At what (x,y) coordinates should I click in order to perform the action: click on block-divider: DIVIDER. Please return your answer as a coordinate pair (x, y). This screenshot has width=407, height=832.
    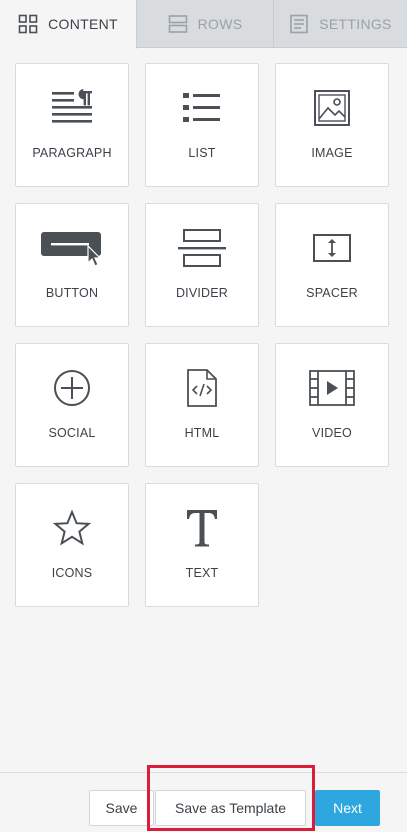
    Looking at the image, I should click on (202, 265).